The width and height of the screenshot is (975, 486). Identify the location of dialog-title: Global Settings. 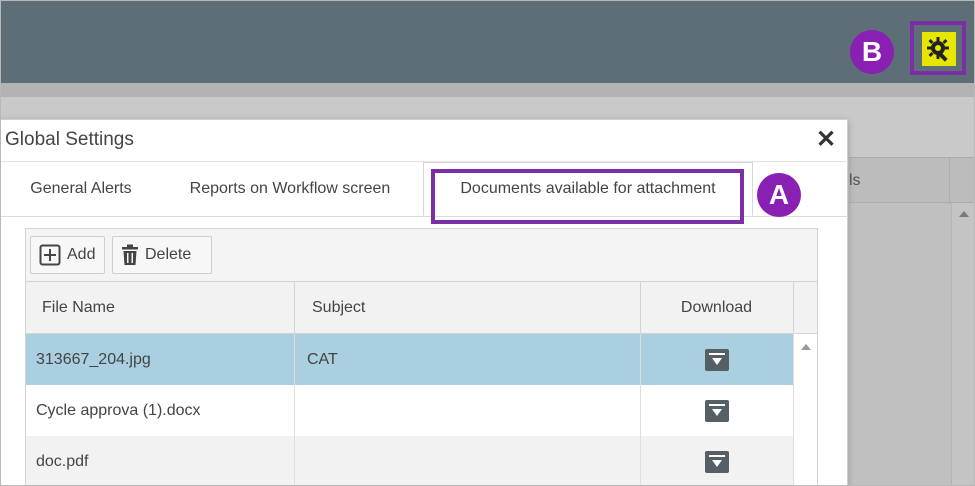
(69, 139).